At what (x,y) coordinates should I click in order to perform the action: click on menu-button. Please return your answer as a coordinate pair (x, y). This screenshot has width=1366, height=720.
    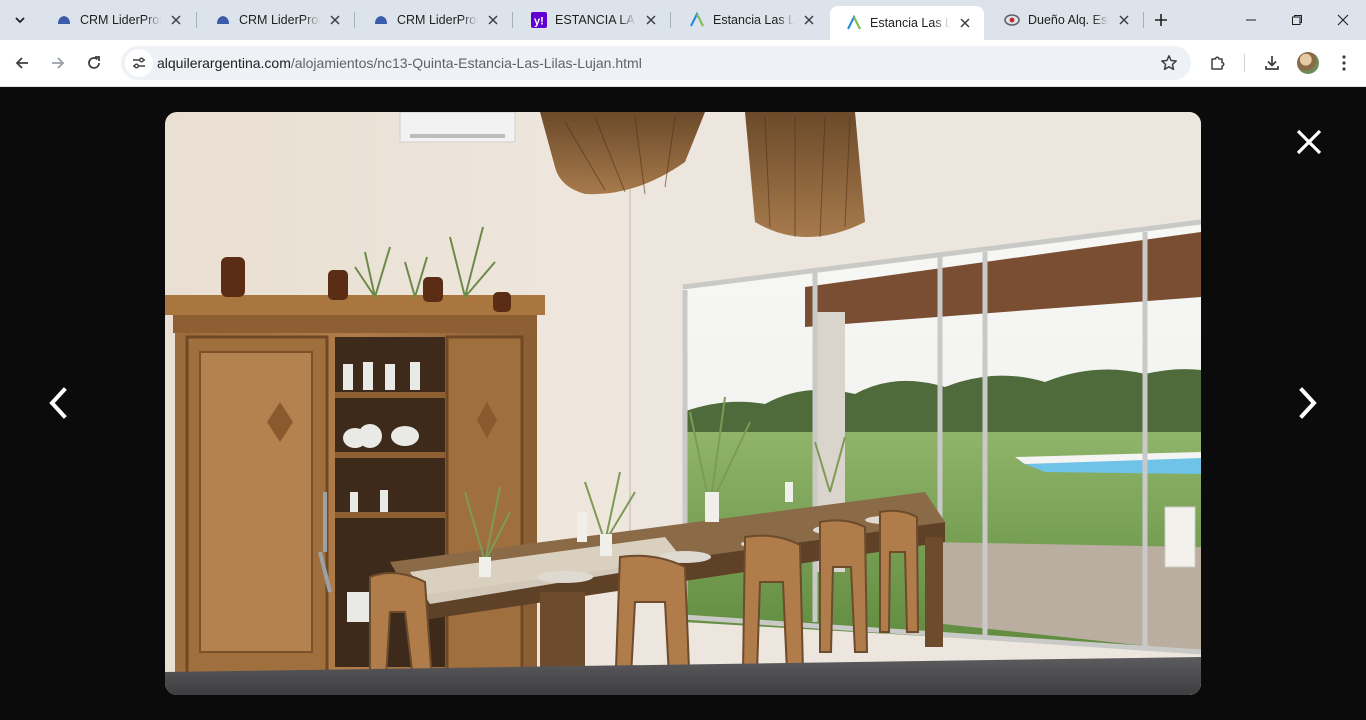
    Looking at the image, I should click on (1344, 63).